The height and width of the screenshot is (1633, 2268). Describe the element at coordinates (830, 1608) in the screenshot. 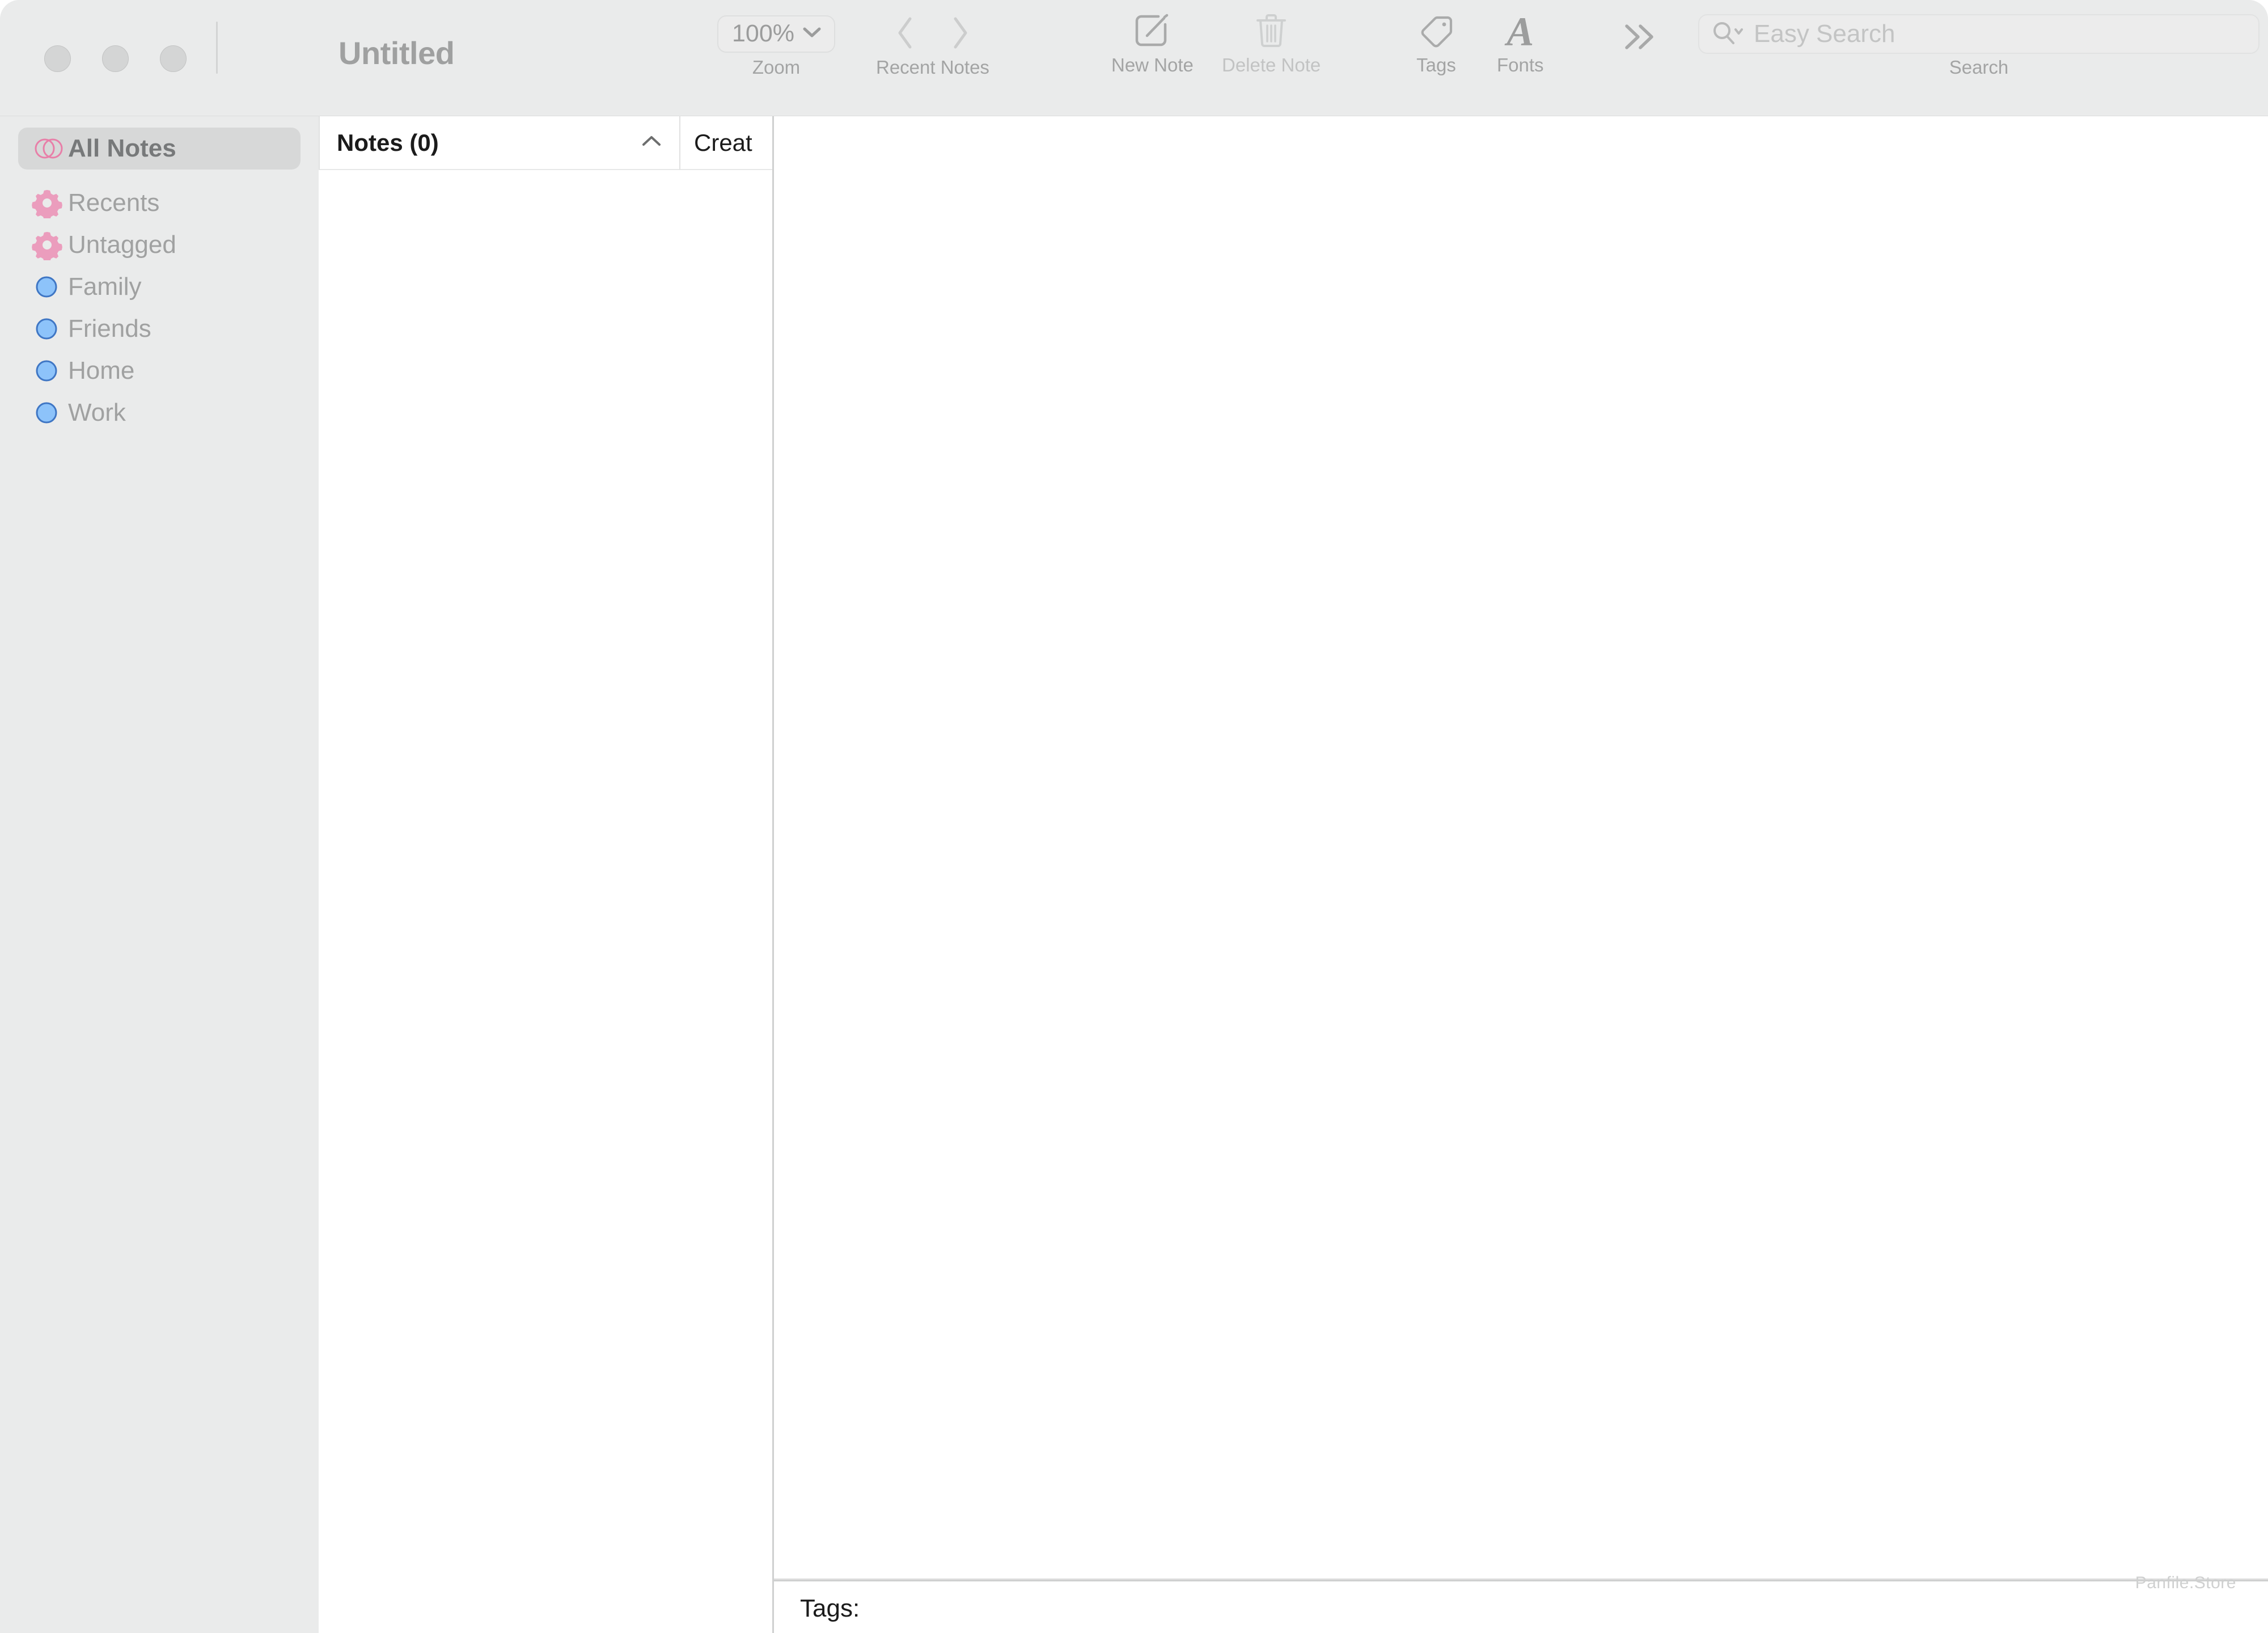

I see `tags-field-label: Tags:` at that location.